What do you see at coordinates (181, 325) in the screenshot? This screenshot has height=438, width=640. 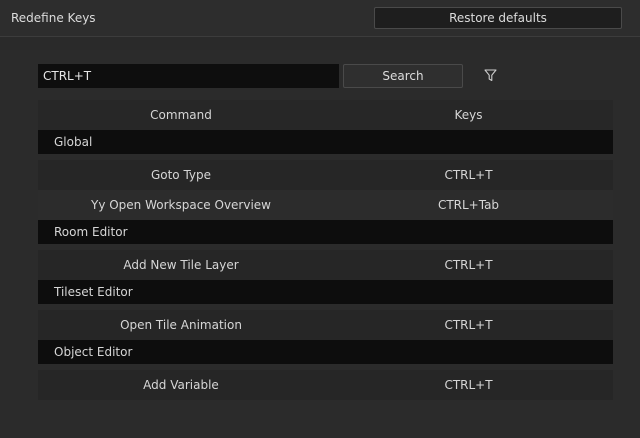 I see `command-label: Open Tile Animation` at bounding box center [181, 325].